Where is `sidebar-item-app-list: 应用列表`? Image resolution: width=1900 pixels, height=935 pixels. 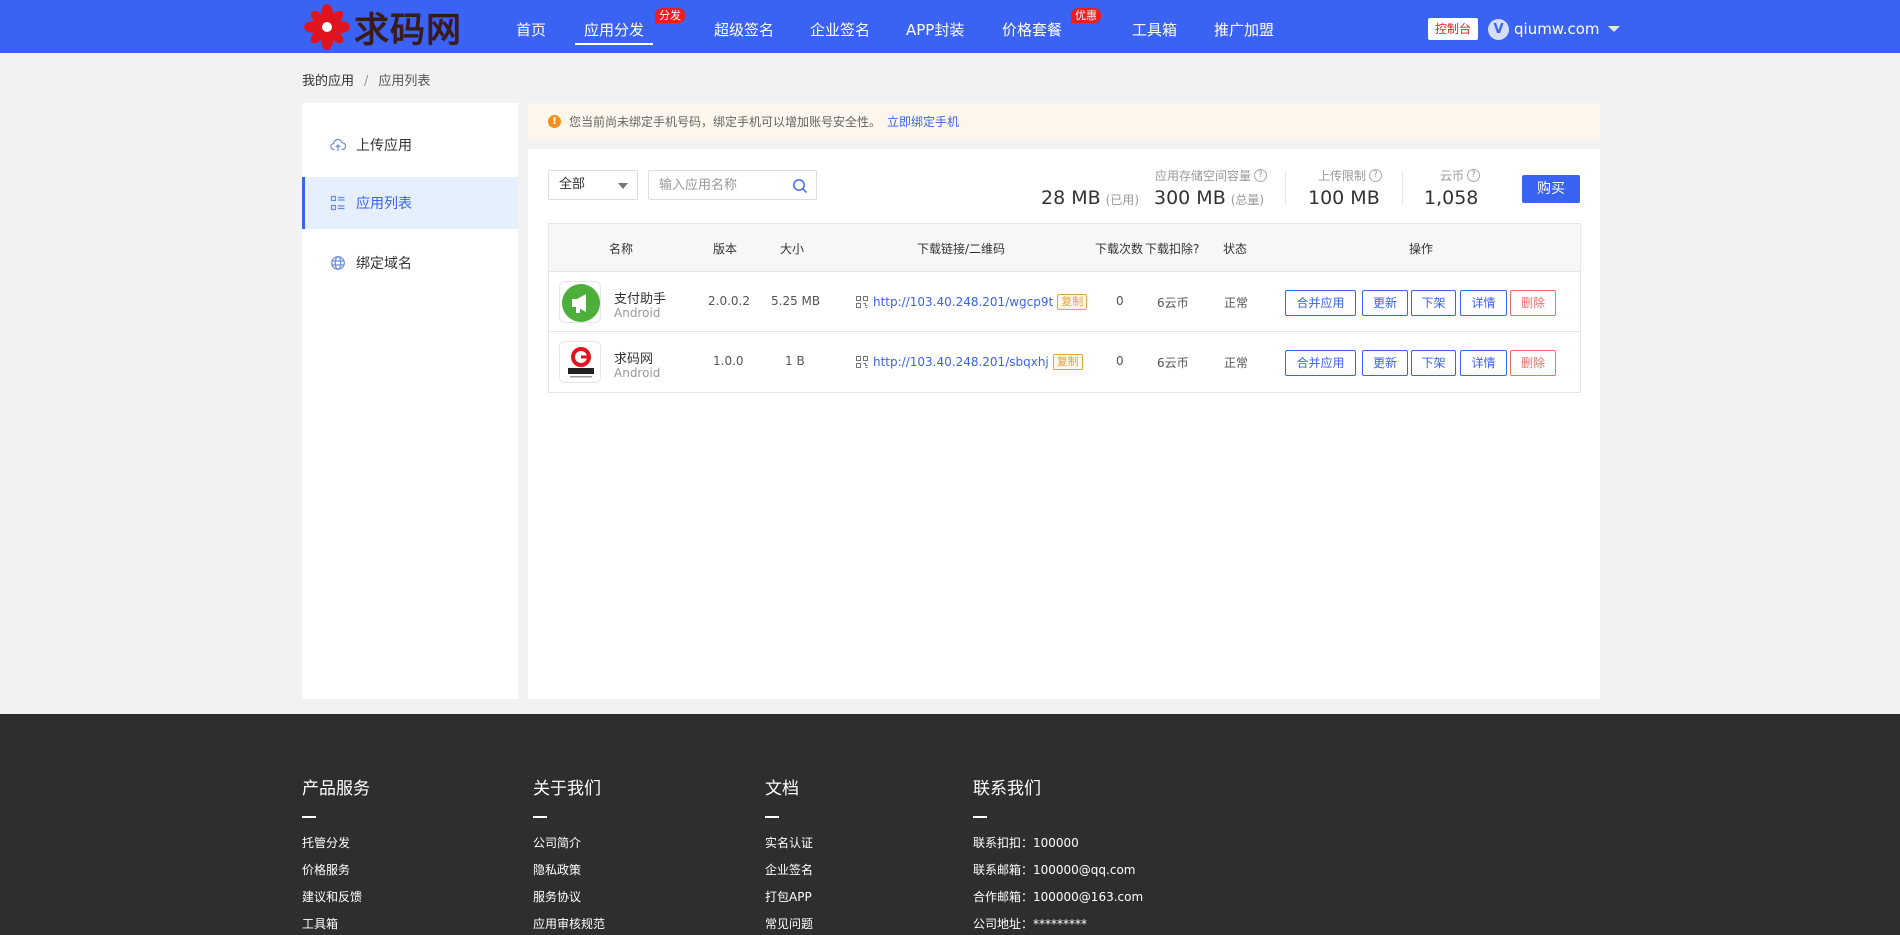
sidebar-item-app-list: 应用列表 is located at coordinates (410, 203).